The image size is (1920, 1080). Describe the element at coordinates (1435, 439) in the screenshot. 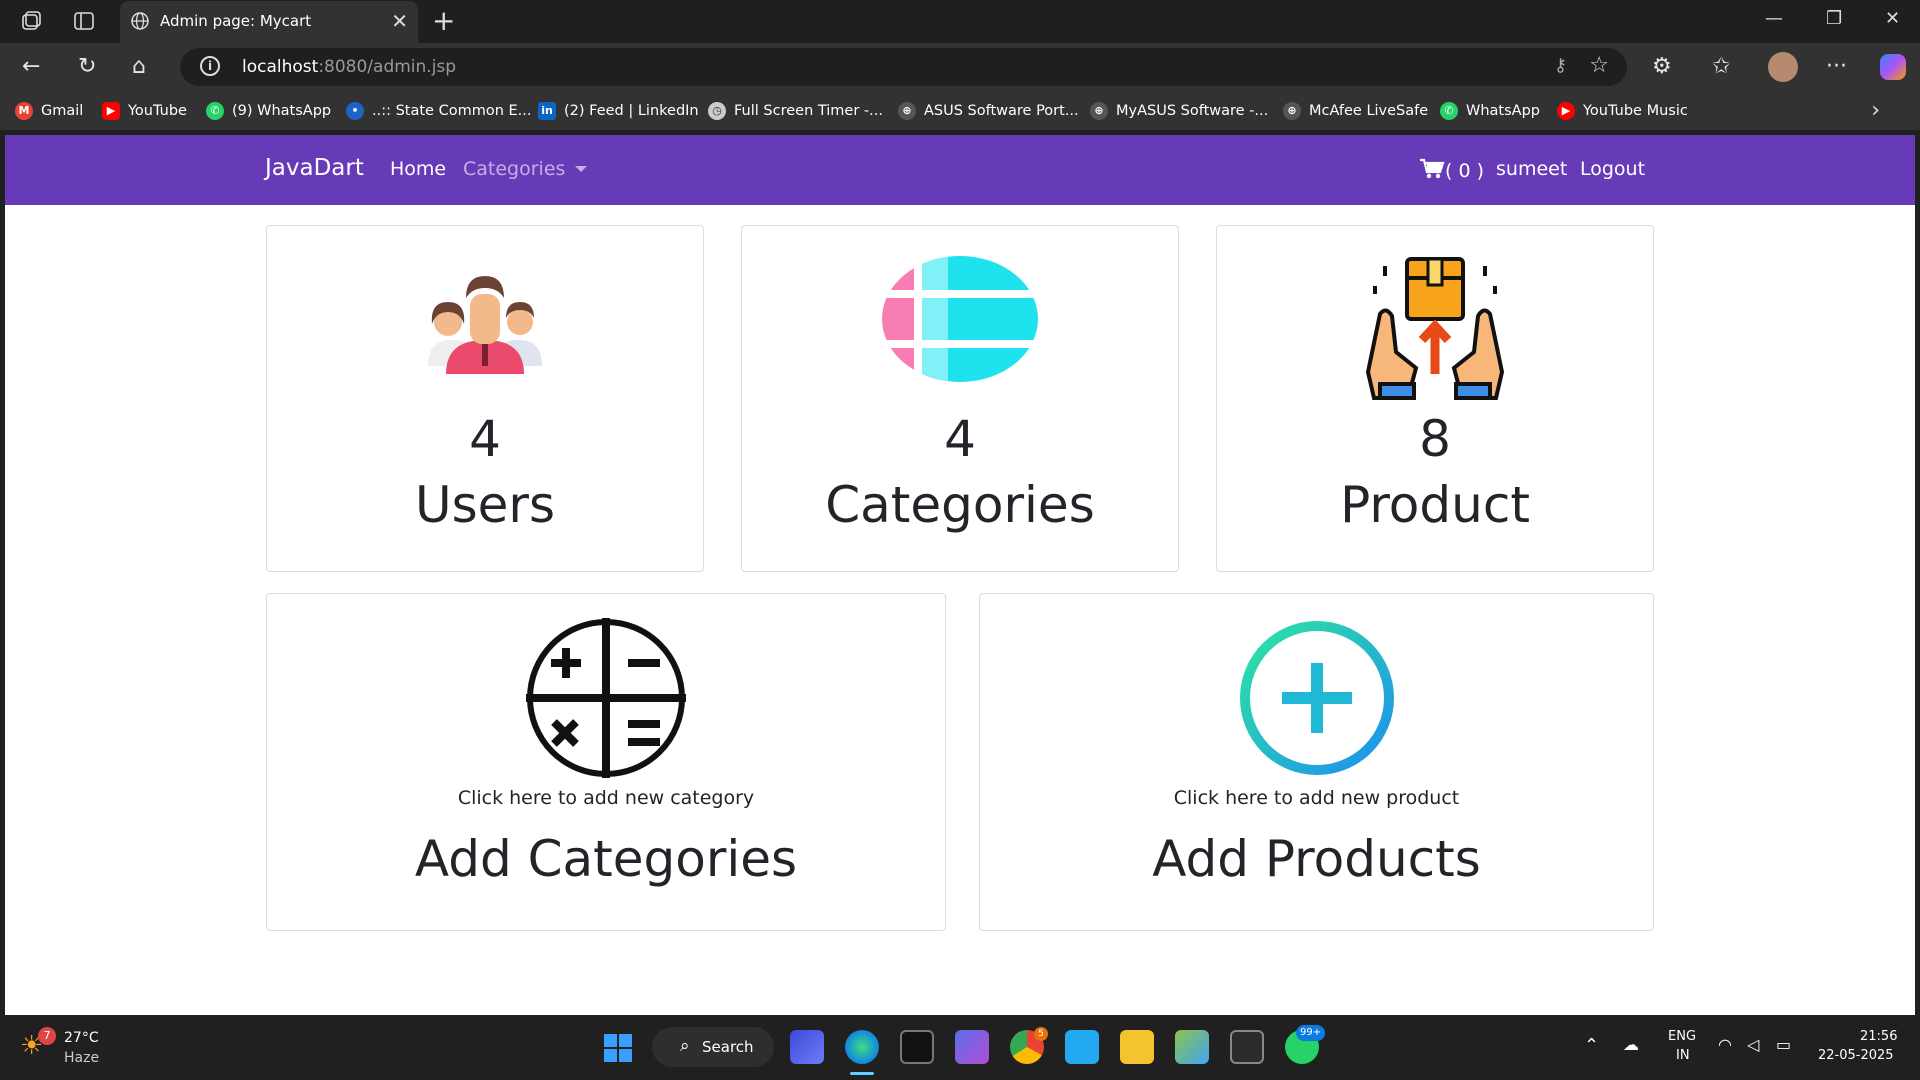

I see `products-count: 8` at that location.